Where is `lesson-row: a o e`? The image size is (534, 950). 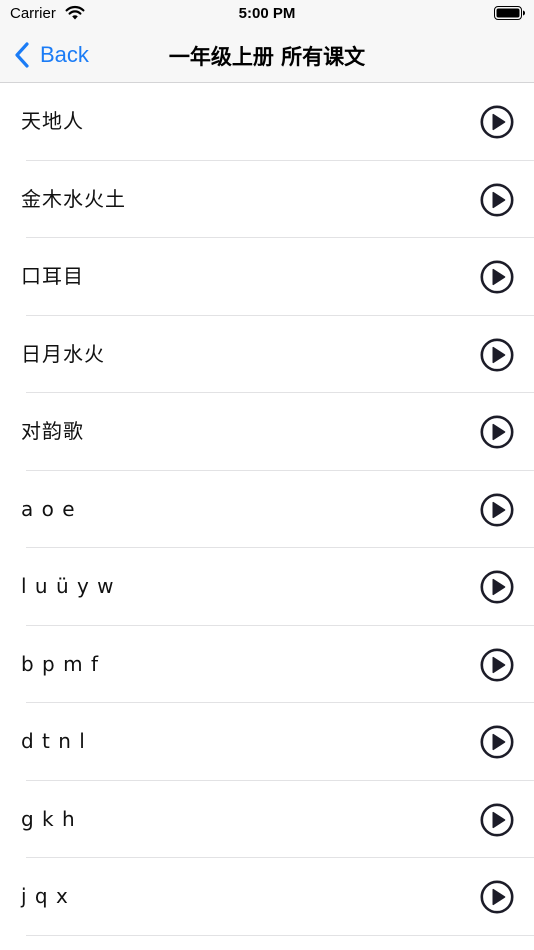 lesson-row: a o e is located at coordinates (267, 510).